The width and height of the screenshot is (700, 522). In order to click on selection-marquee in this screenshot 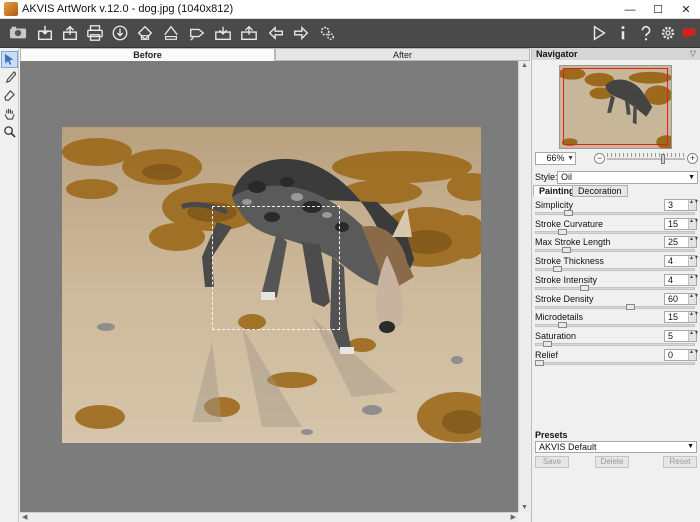, I will do `click(276, 268)`.